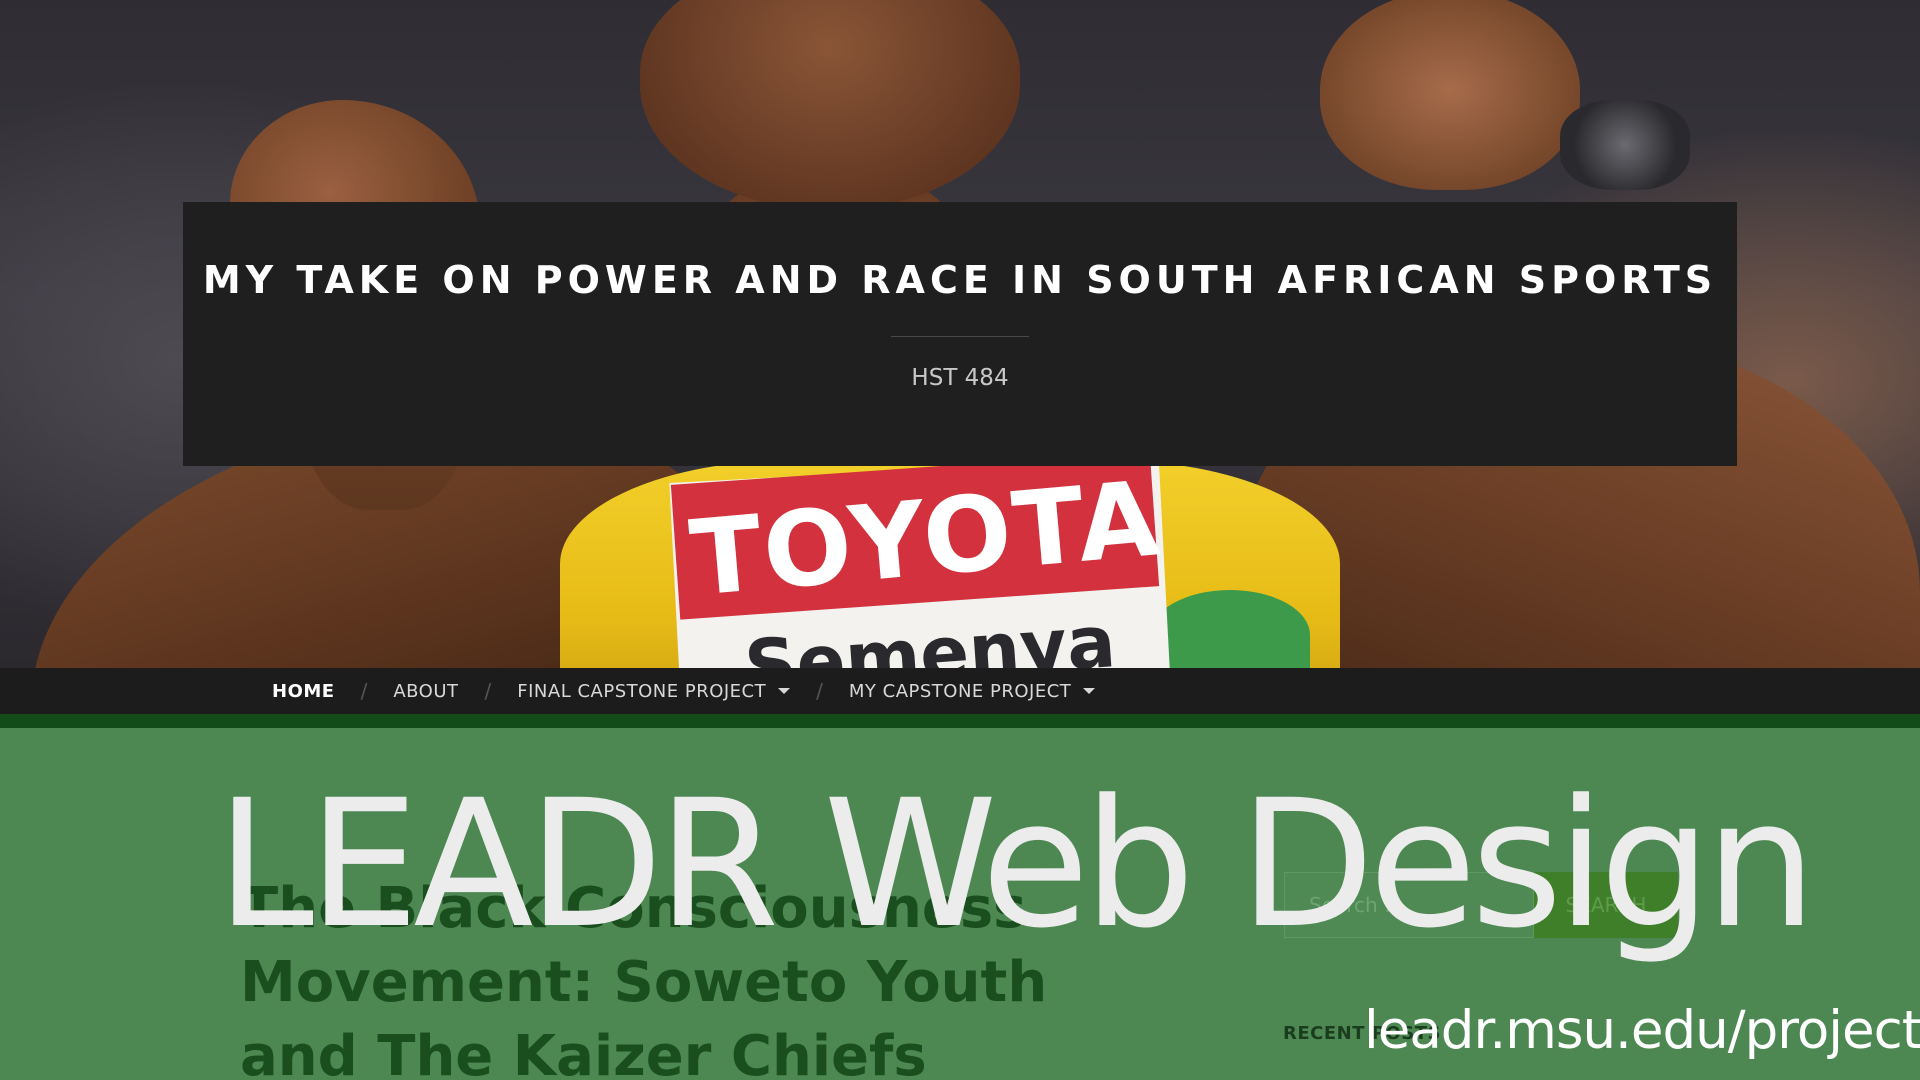  I want to click on nav-item-label: MY CAPSTONE PROJECT, so click(960, 691).